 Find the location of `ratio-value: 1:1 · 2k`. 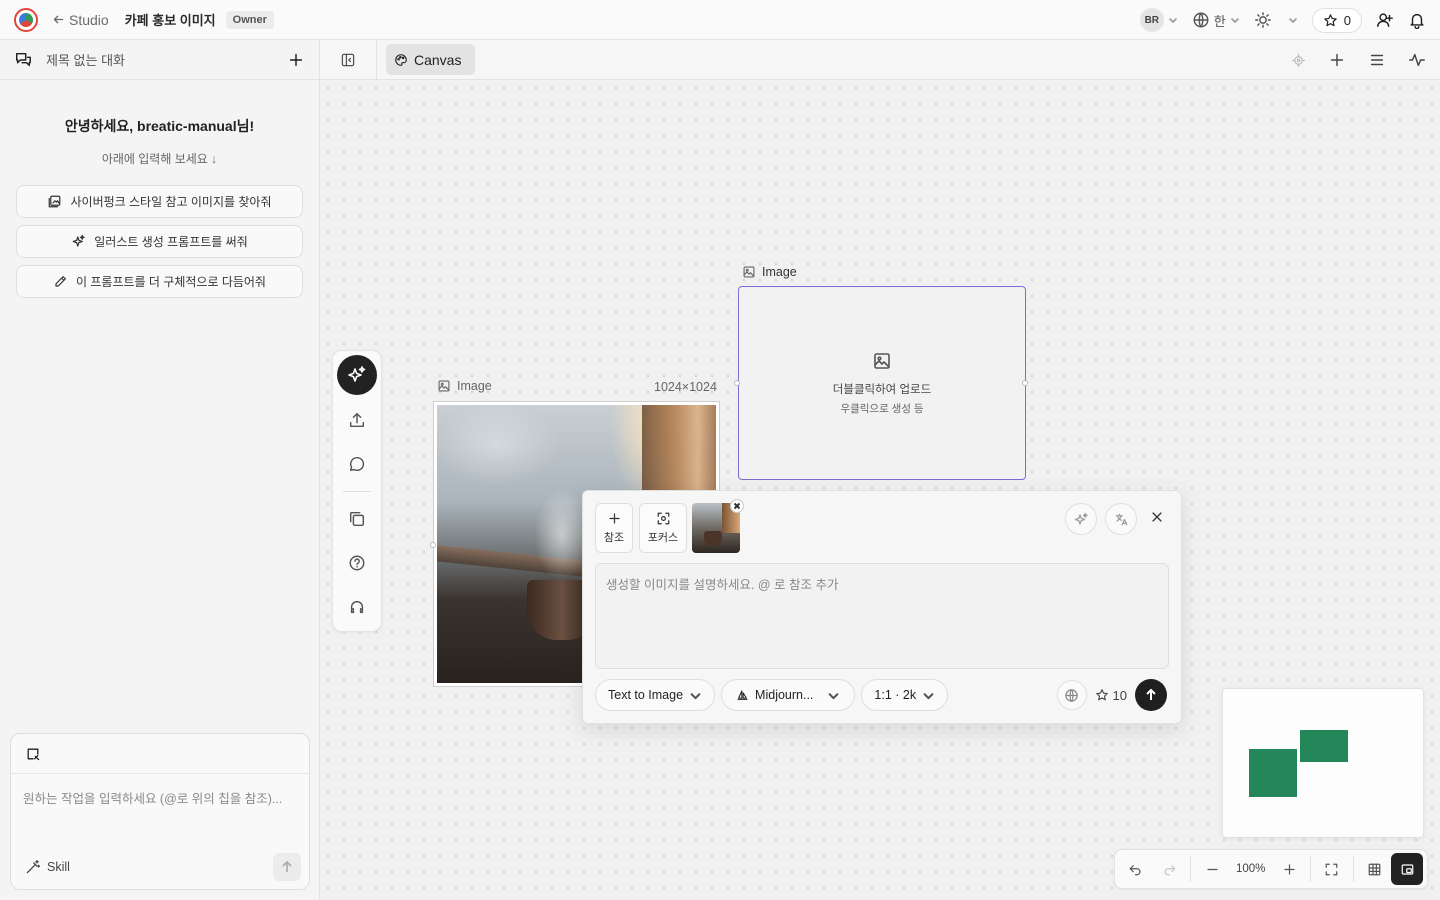

ratio-value: 1:1 · 2k is located at coordinates (895, 695).